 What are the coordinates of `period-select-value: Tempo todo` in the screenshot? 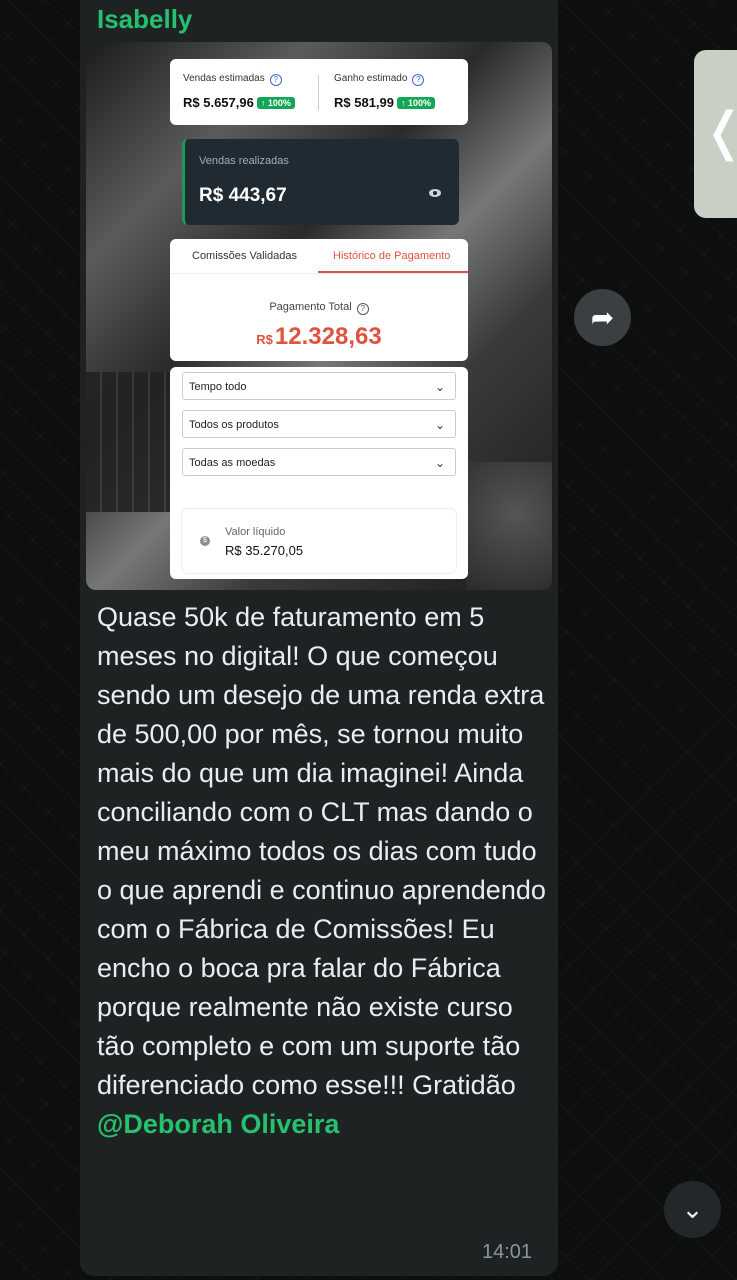 It's located at (218, 387).